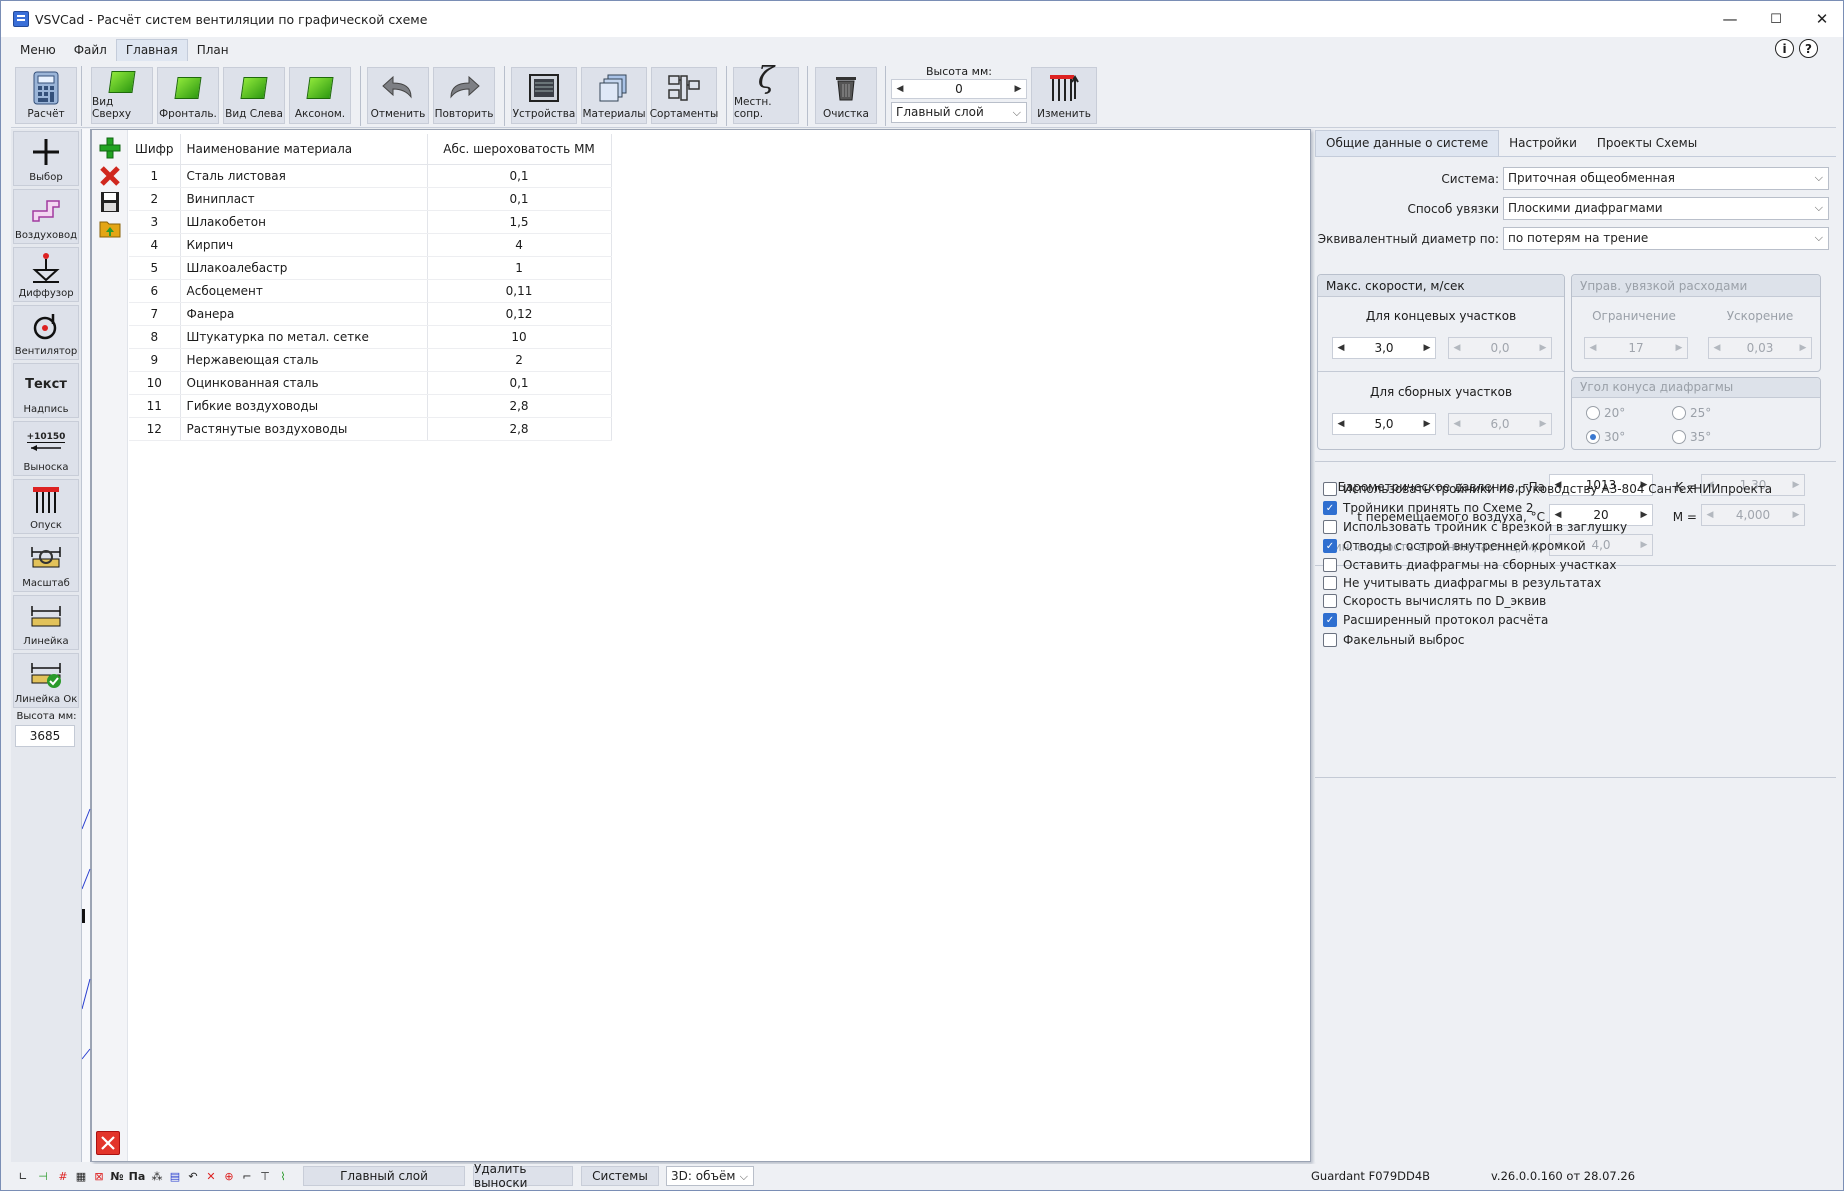  What do you see at coordinates (959, 89) in the screenshot?
I see `height-spinner: ◀ 0 ▶` at bounding box center [959, 89].